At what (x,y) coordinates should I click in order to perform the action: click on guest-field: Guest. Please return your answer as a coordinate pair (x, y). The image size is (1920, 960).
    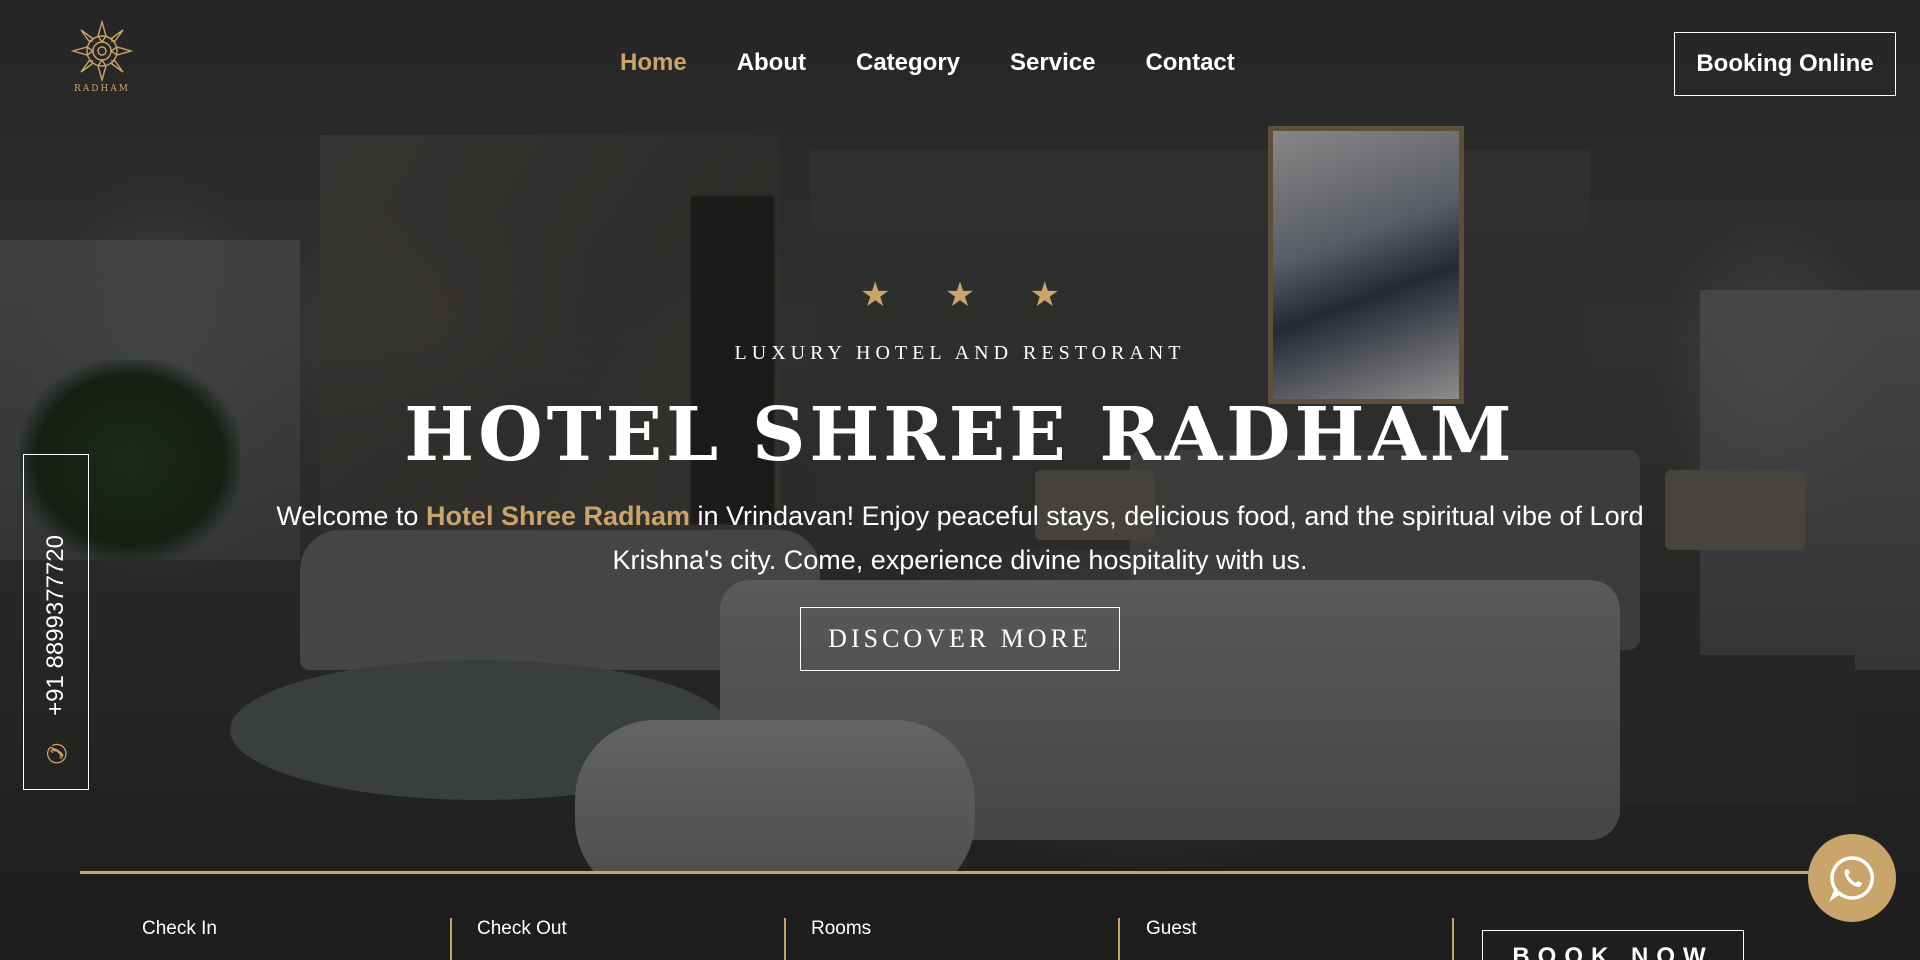
    Looking at the image, I should click on (1171, 929).